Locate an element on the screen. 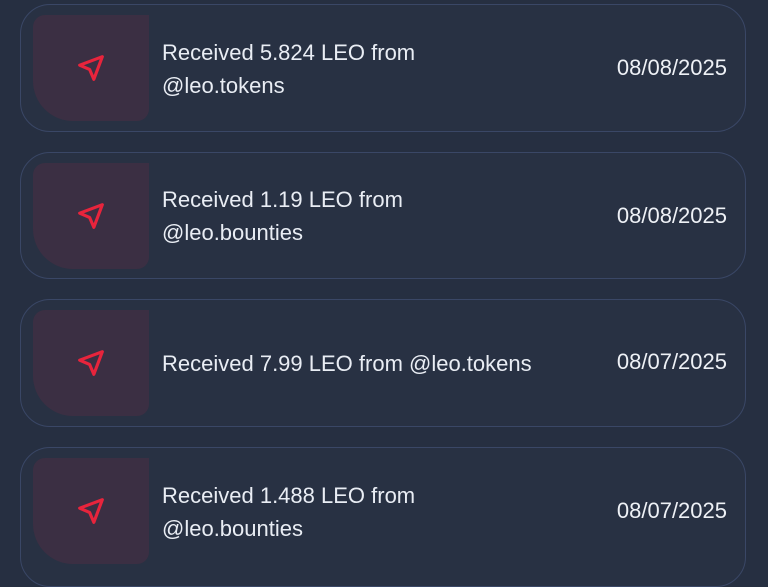  transaction-description: Received 7.99 LEO from @leo.tokens is located at coordinates (347, 363).